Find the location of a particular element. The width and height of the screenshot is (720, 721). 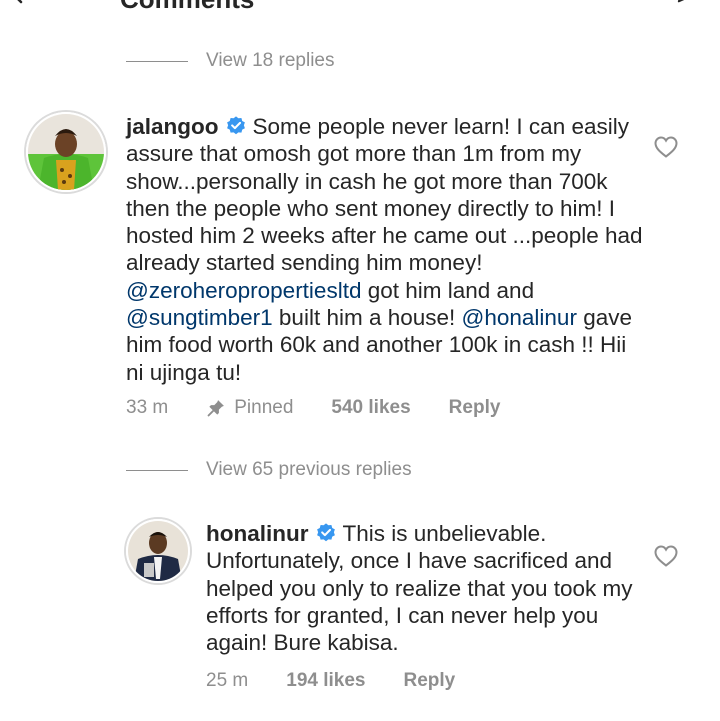

comment-meta: 33 m Pinned 540 likes Reply is located at coordinates (313, 408).